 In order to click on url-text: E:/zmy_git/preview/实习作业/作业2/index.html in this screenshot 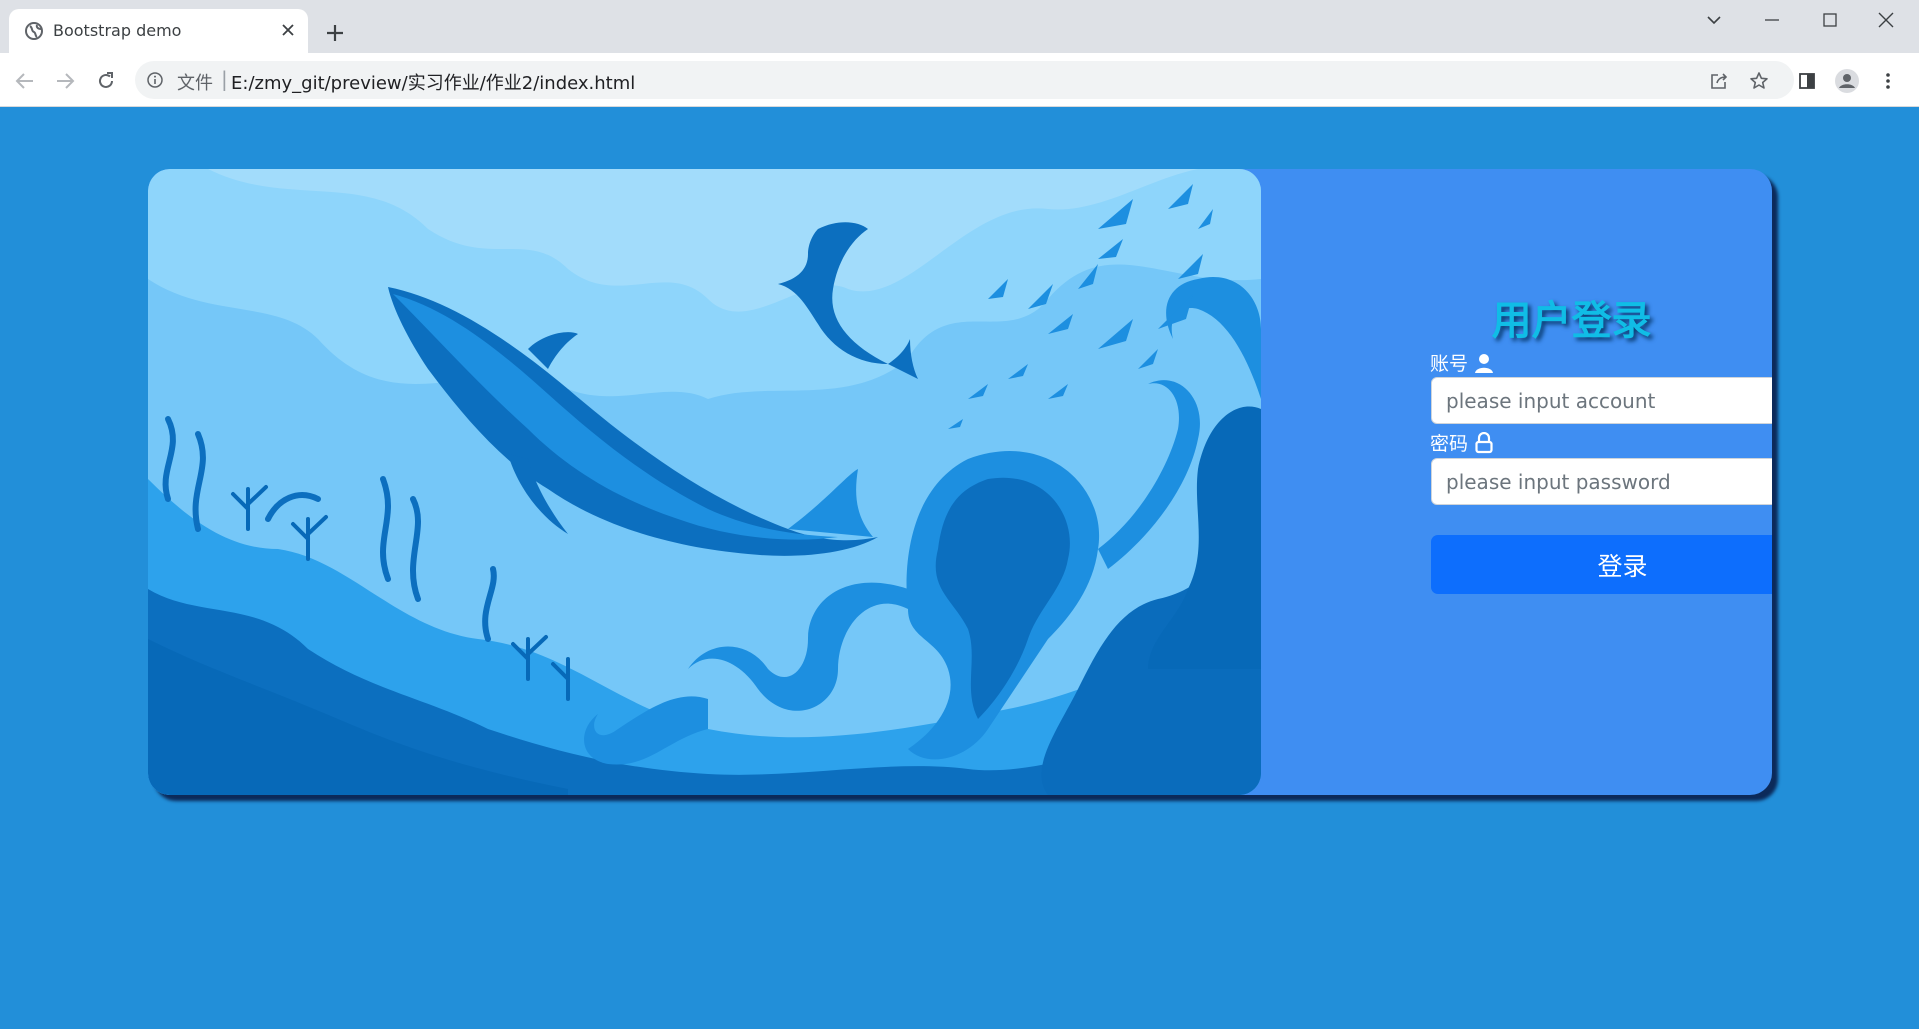, I will do `click(433, 82)`.